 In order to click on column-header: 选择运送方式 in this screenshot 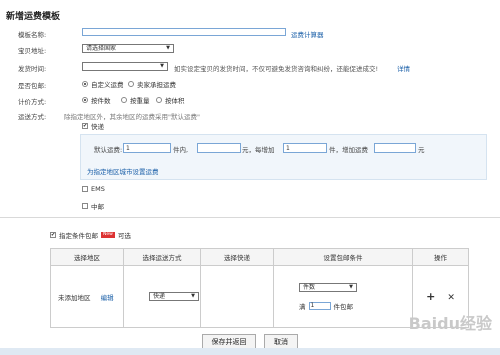, I will do `click(162, 257)`.